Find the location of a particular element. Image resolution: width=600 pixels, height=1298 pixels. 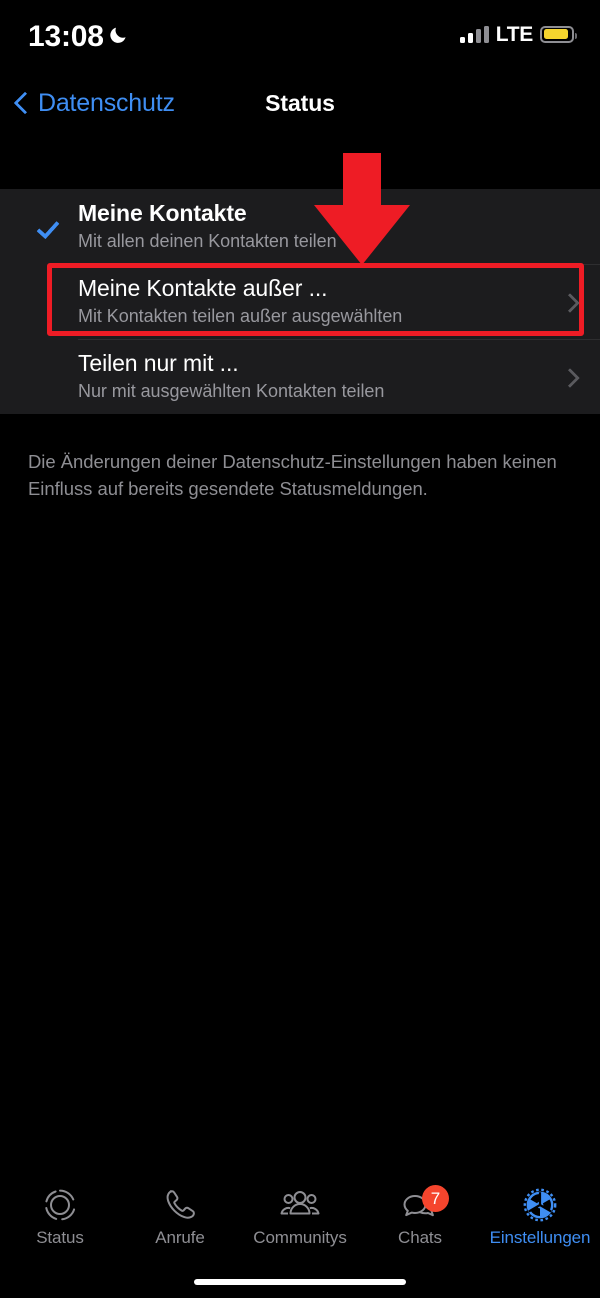

home-indicator is located at coordinates (300, 1282).